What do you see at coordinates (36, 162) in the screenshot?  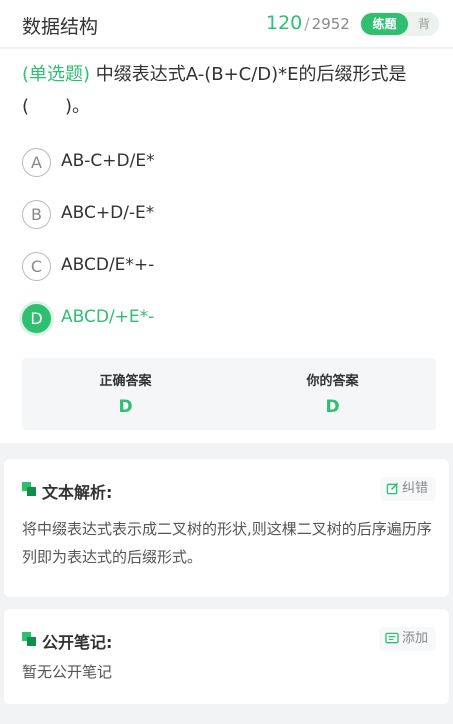 I see `option-letter: A` at bounding box center [36, 162].